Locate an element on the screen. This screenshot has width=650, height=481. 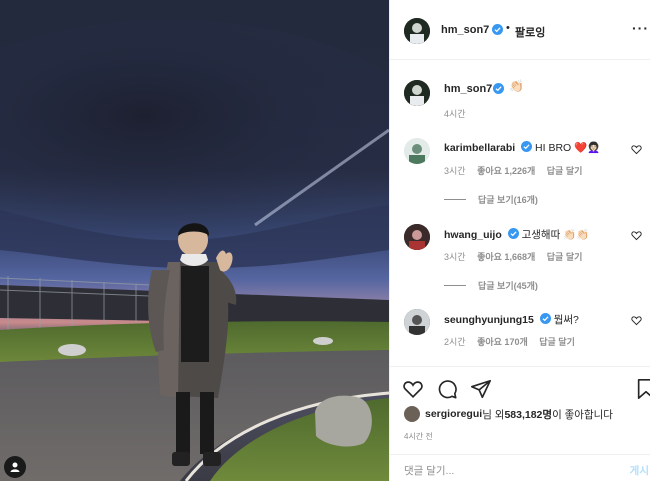
comment-meta: 3시간 좋아요 1,668개 답글 달기 is located at coordinates (517, 256).